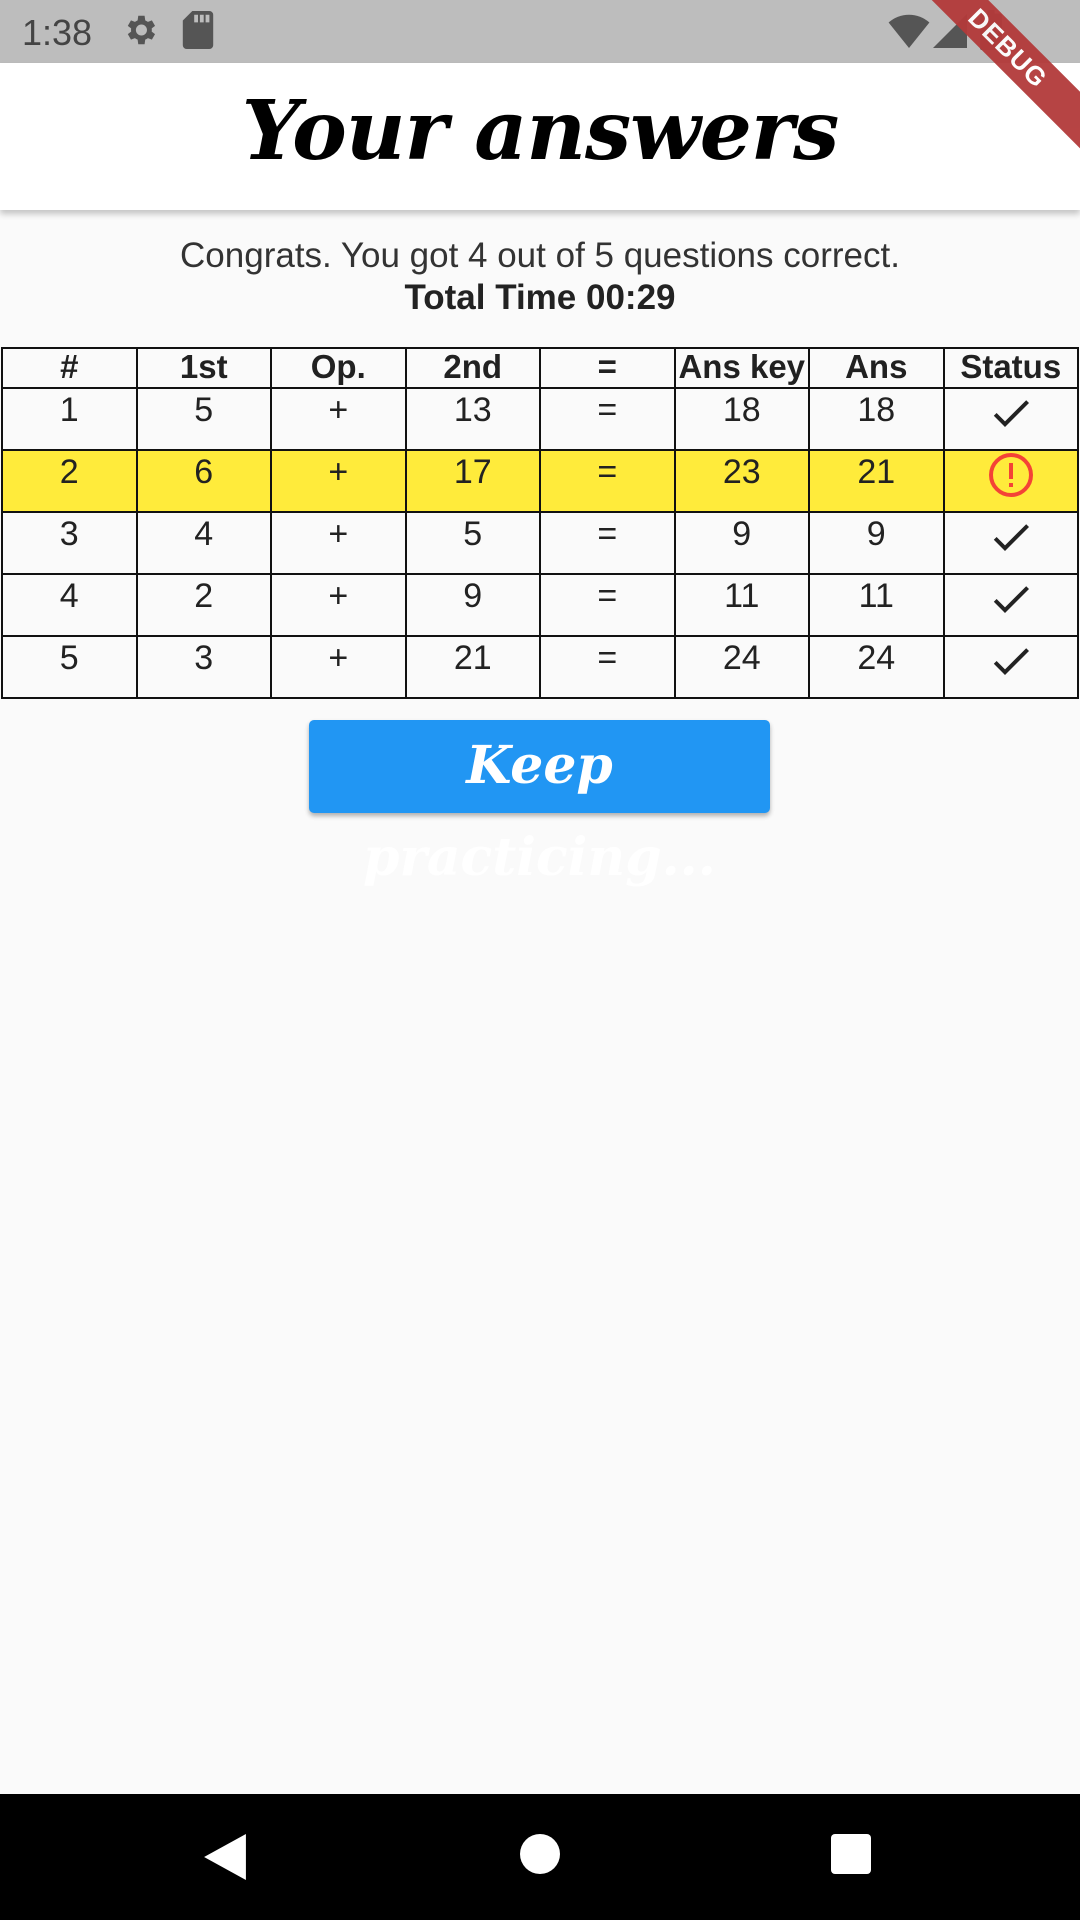 The width and height of the screenshot is (1080, 1920). I want to click on error-icon, so click(1010, 475).